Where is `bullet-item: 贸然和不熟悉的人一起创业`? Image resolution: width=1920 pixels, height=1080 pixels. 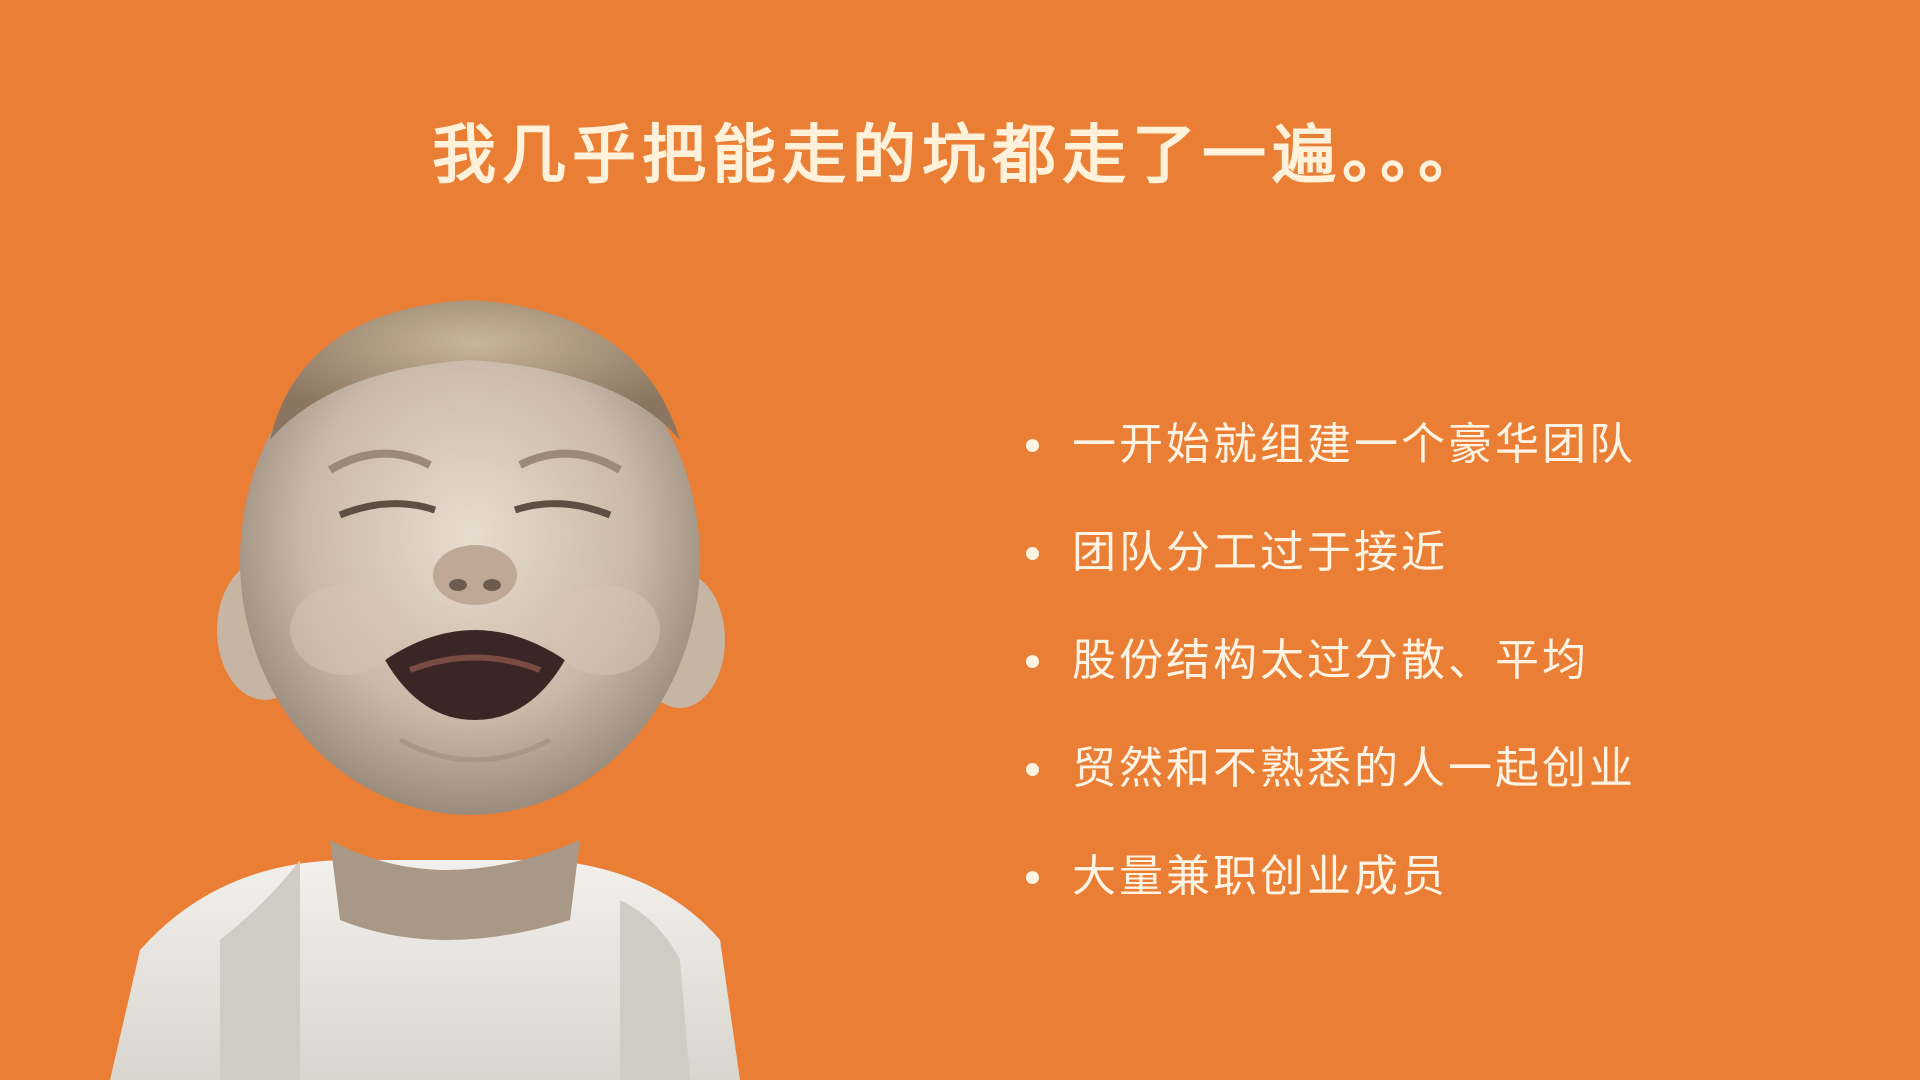
bullet-item: 贸然和不熟悉的人一起创业 is located at coordinates (1329, 769).